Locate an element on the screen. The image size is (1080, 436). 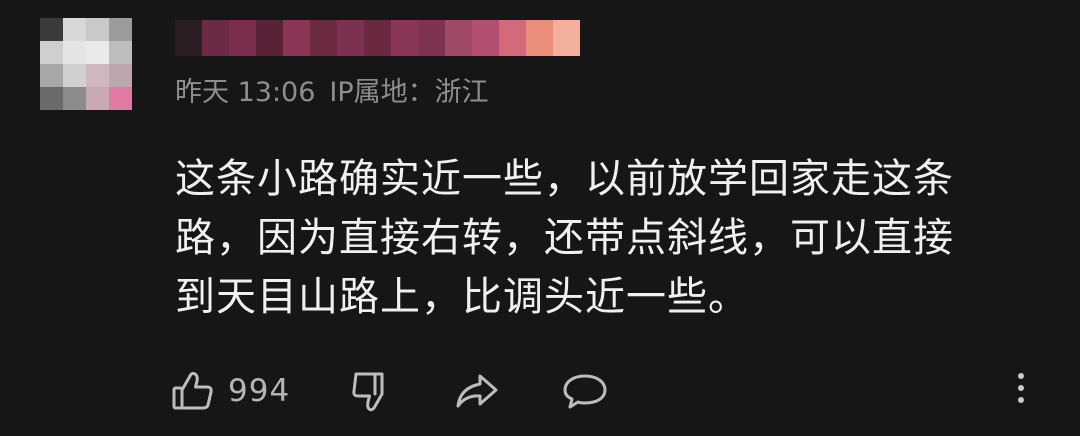
username-blurred is located at coordinates (377, 38).